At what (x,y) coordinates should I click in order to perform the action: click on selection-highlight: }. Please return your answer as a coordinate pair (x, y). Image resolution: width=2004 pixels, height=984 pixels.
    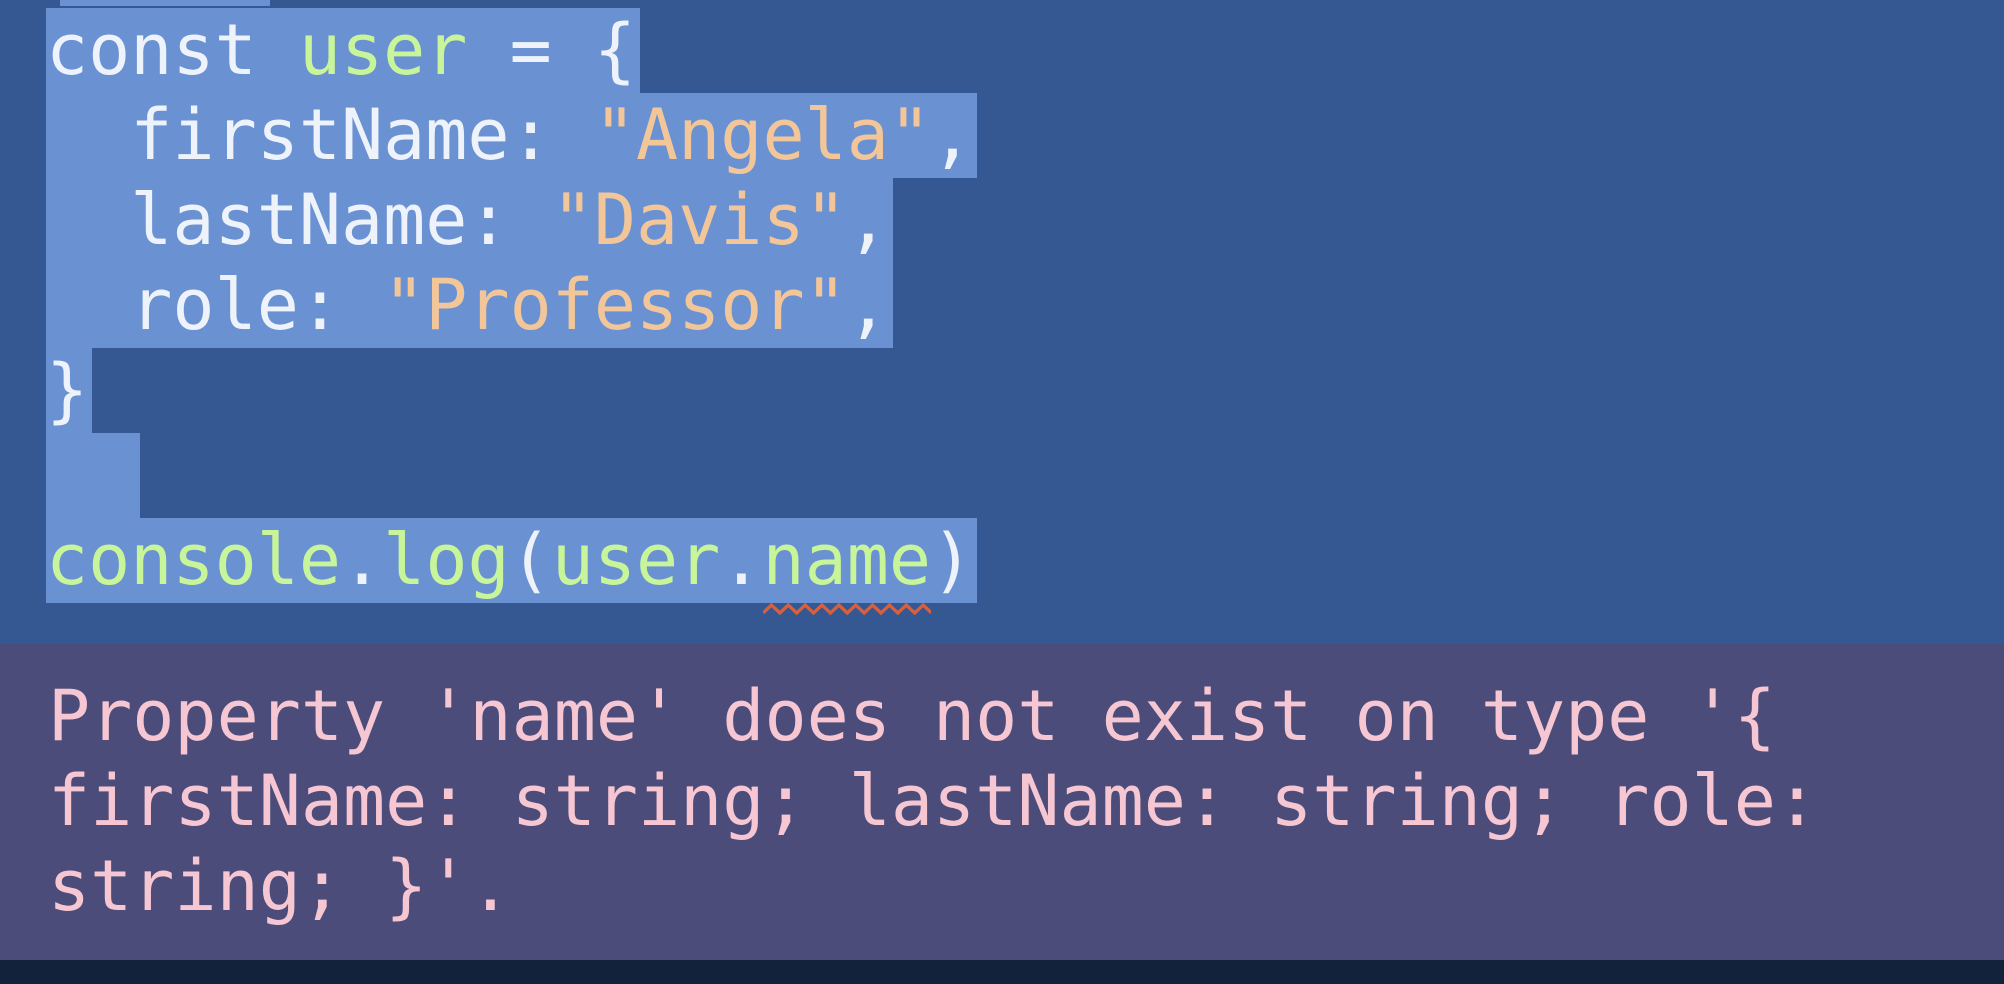
    Looking at the image, I should click on (69, 390).